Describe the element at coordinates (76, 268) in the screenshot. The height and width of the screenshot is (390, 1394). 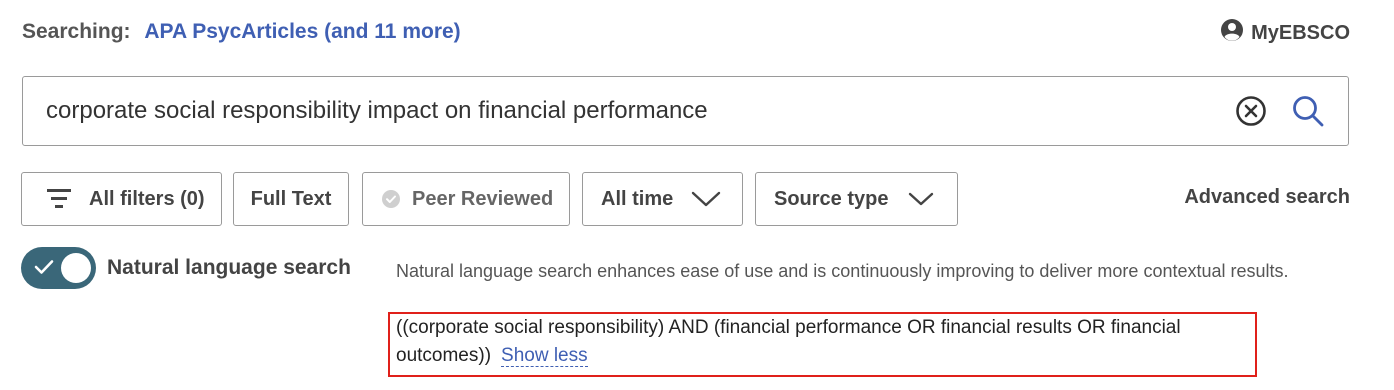
I see `toggle-knob` at that location.